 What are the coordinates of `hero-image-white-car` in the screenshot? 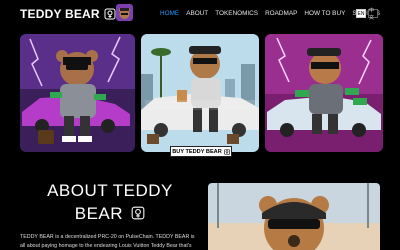 It's located at (200, 93).